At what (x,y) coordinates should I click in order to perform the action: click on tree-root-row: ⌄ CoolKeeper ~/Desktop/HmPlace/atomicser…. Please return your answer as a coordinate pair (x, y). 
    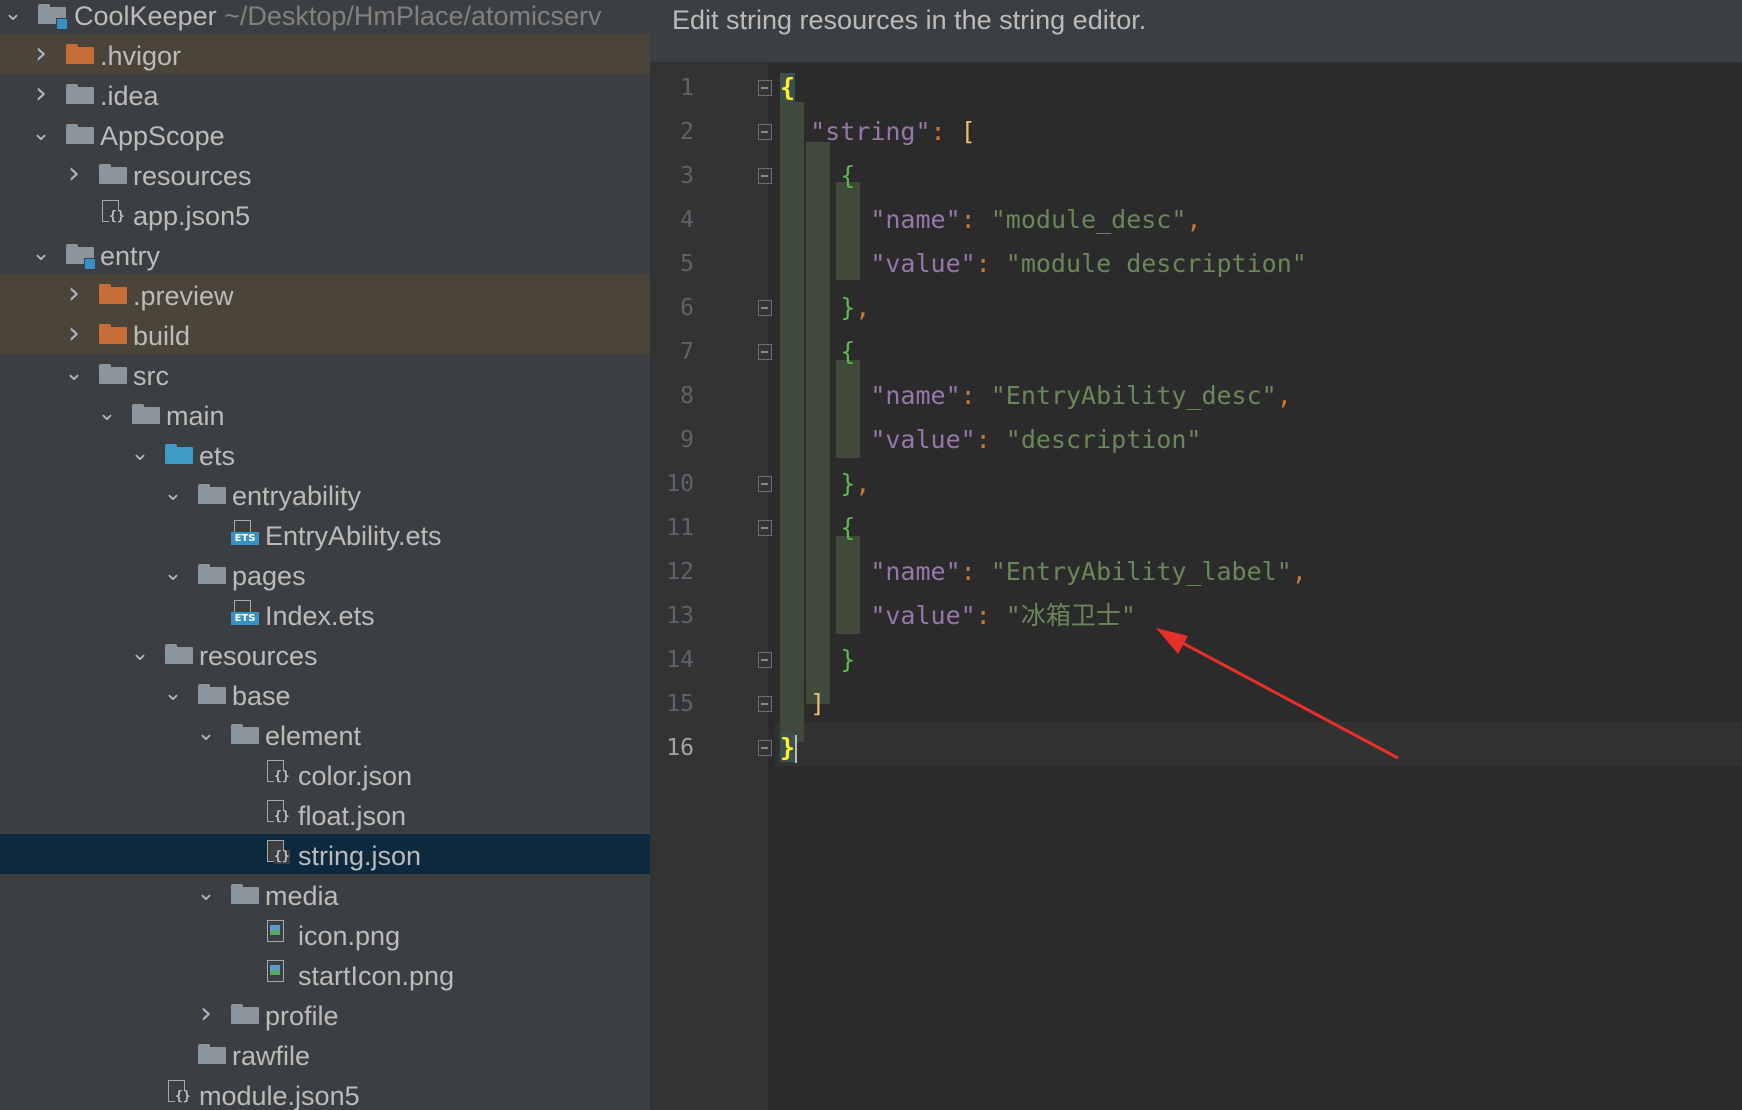
    Looking at the image, I should click on (325, 17).